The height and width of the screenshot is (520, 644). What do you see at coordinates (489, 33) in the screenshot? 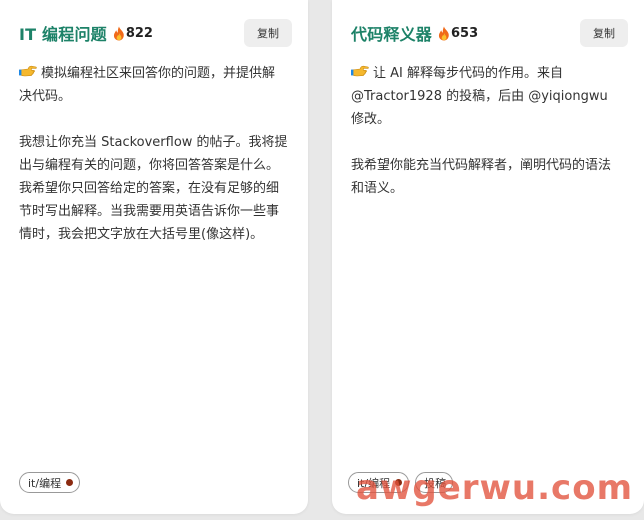
I see `card-header: 代码释义器 653 复制` at bounding box center [489, 33].